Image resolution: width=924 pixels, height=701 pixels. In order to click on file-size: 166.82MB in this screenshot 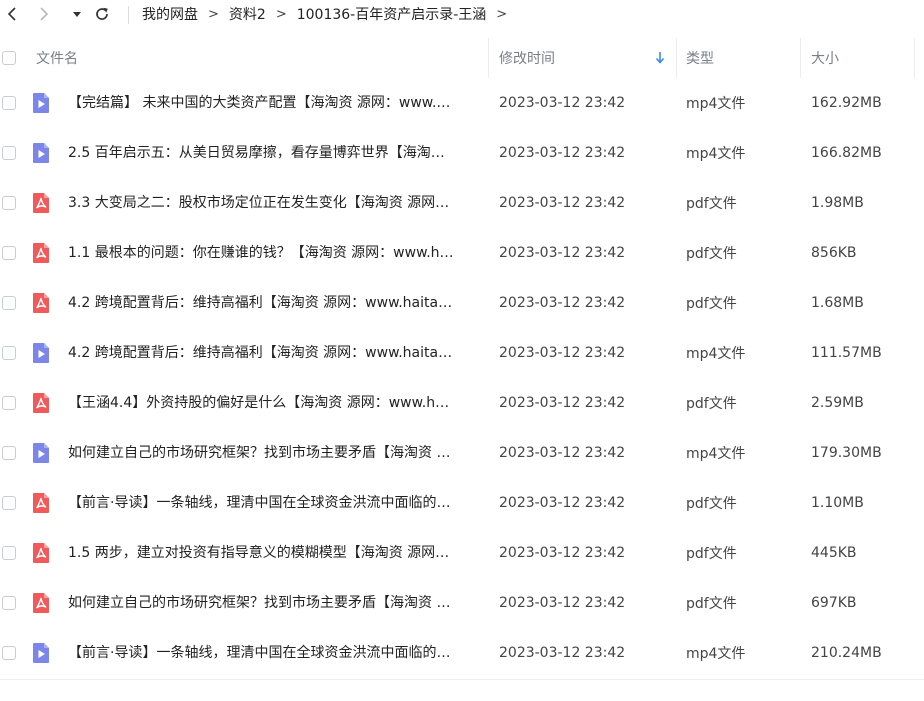, I will do `click(846, 153)`.